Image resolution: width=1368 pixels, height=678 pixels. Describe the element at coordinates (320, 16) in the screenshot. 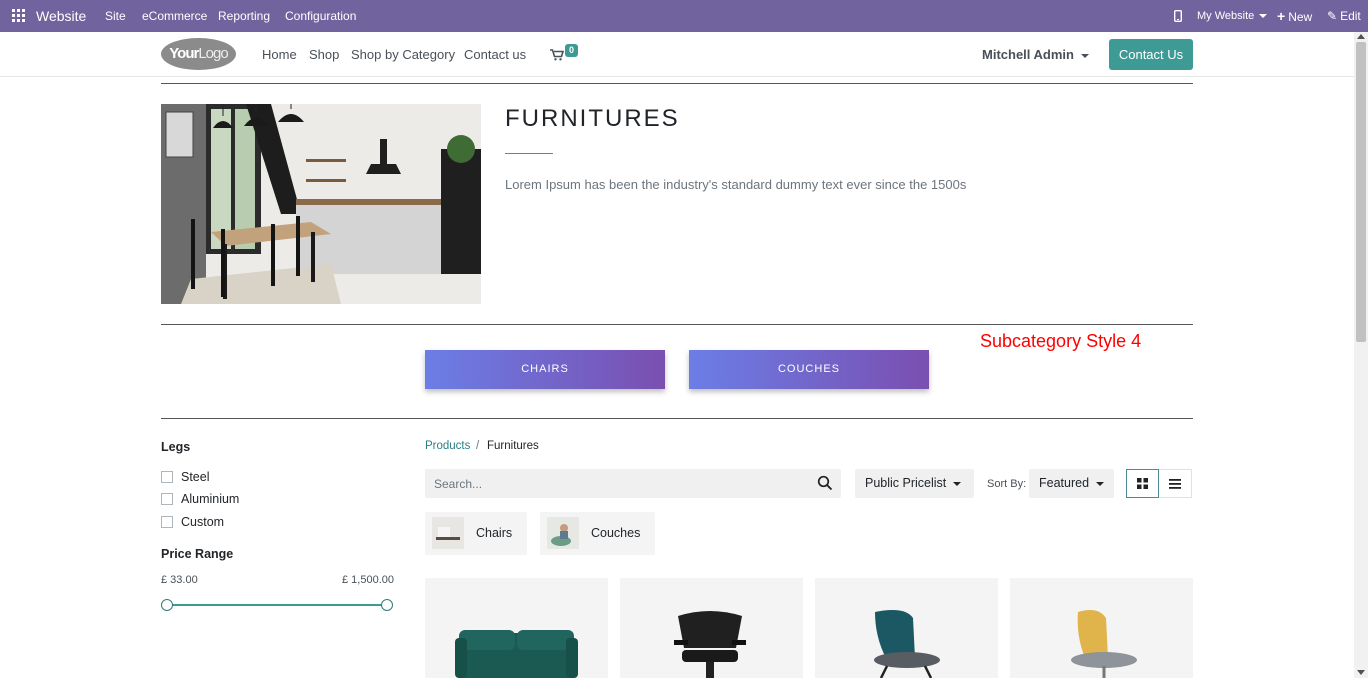

I see `menu-configuration: Configuration` at that location.